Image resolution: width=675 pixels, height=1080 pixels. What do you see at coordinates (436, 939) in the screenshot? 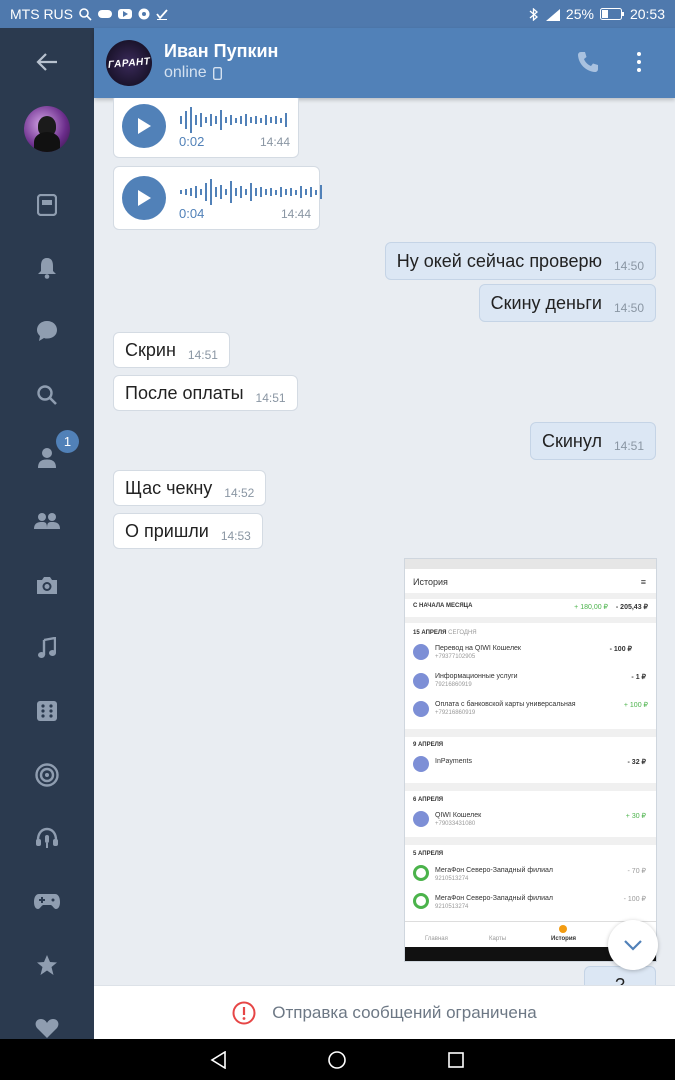
I see `shot-tab: Главная` at bounding box center [436, 939].